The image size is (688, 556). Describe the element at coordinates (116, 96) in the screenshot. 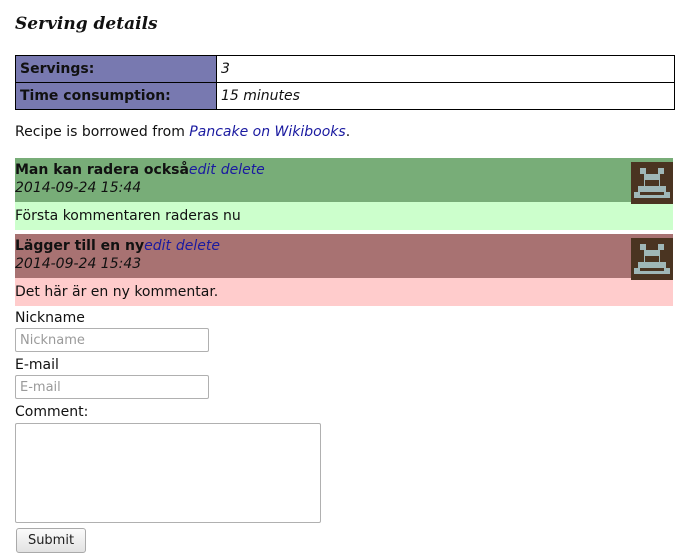

I see `time-consumption-label: Time consumption:` at that location.